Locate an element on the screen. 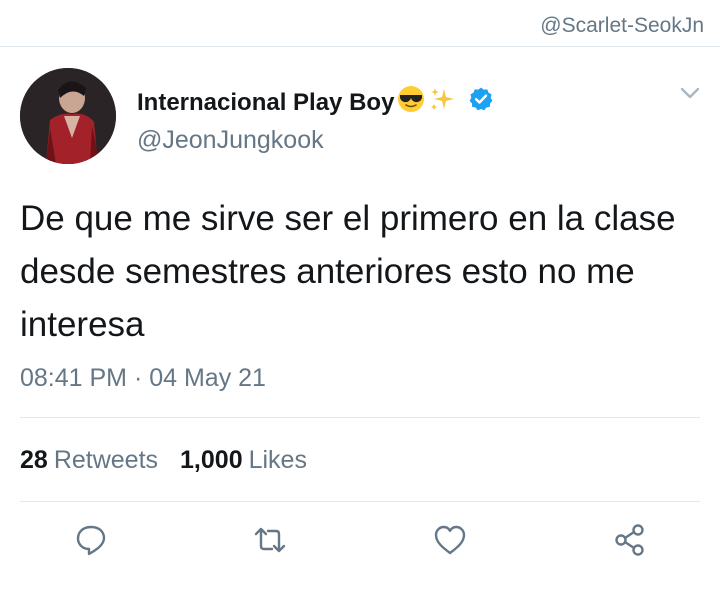 This screenshot has width=720, height=596. likes-label: Likes is located at coordinates (277, 460).